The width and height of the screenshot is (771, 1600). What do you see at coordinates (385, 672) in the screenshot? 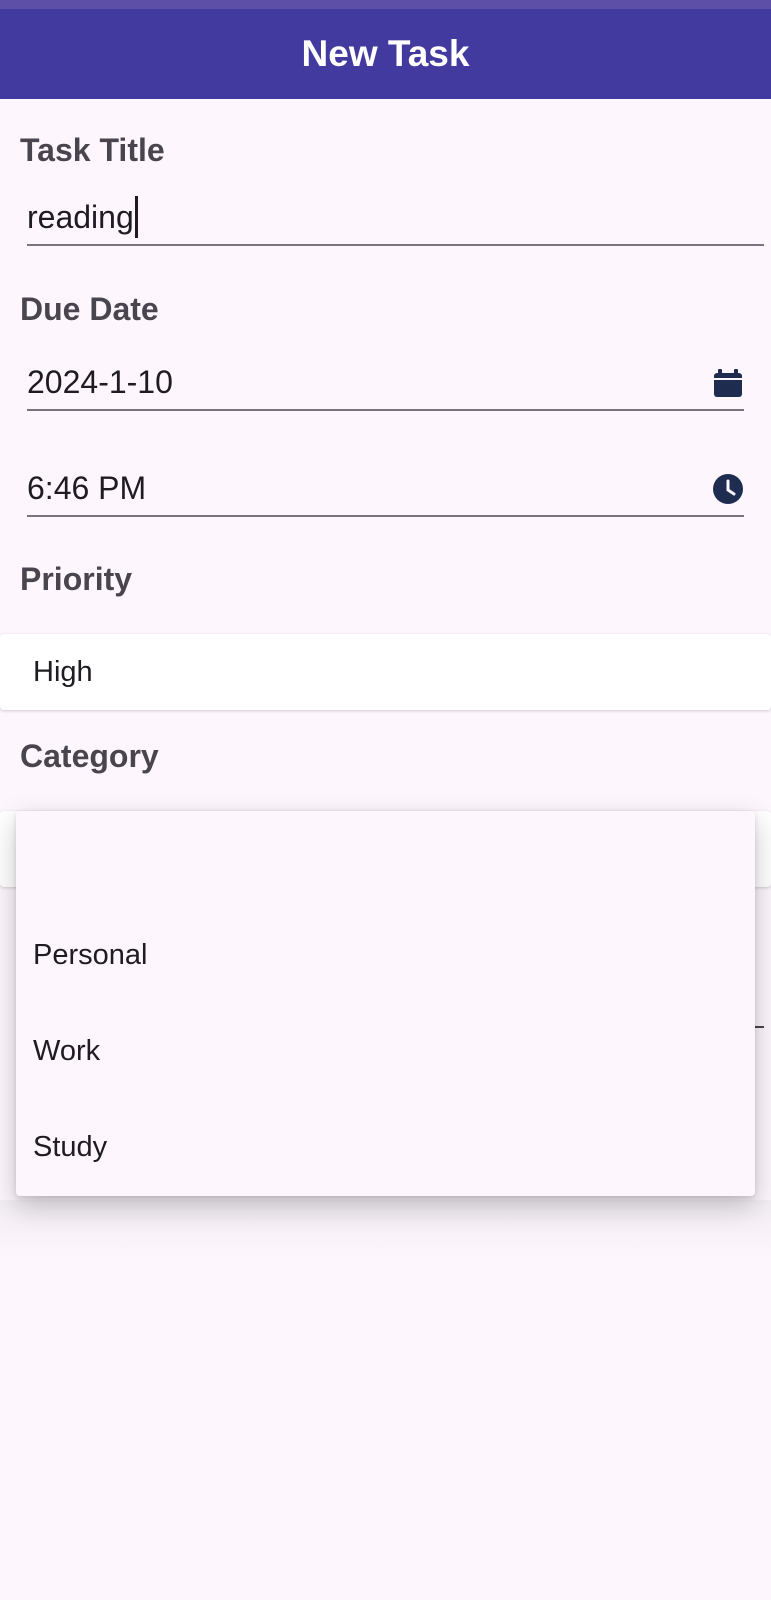
I see `priority-select: High` at bounding box center [385, 672].